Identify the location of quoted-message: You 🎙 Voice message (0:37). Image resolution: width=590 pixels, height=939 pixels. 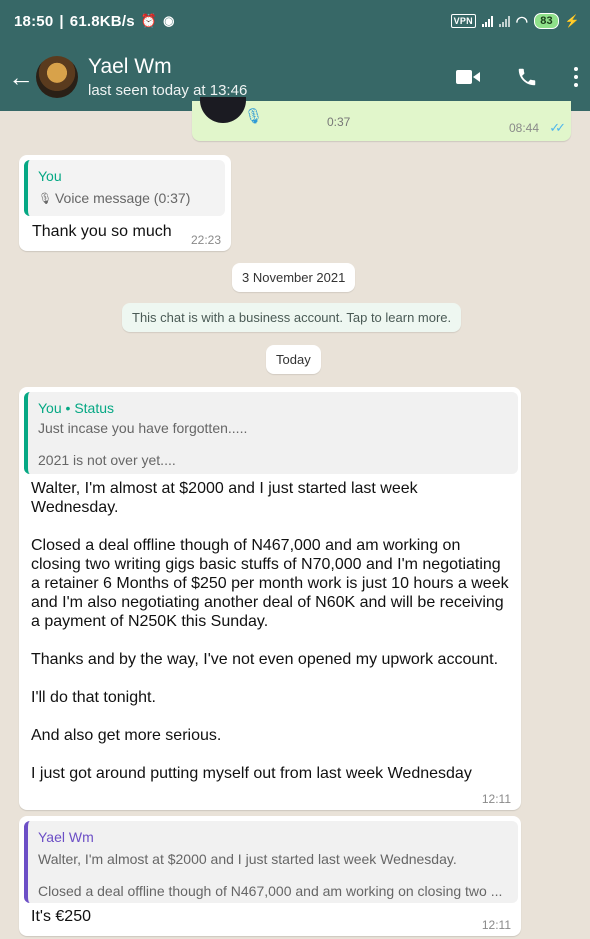
(124, 188).